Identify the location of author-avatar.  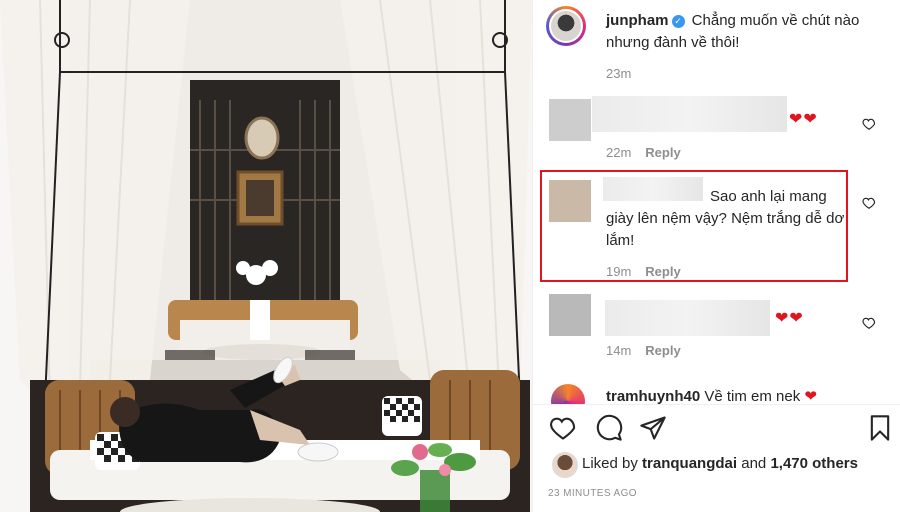
(566, 26).